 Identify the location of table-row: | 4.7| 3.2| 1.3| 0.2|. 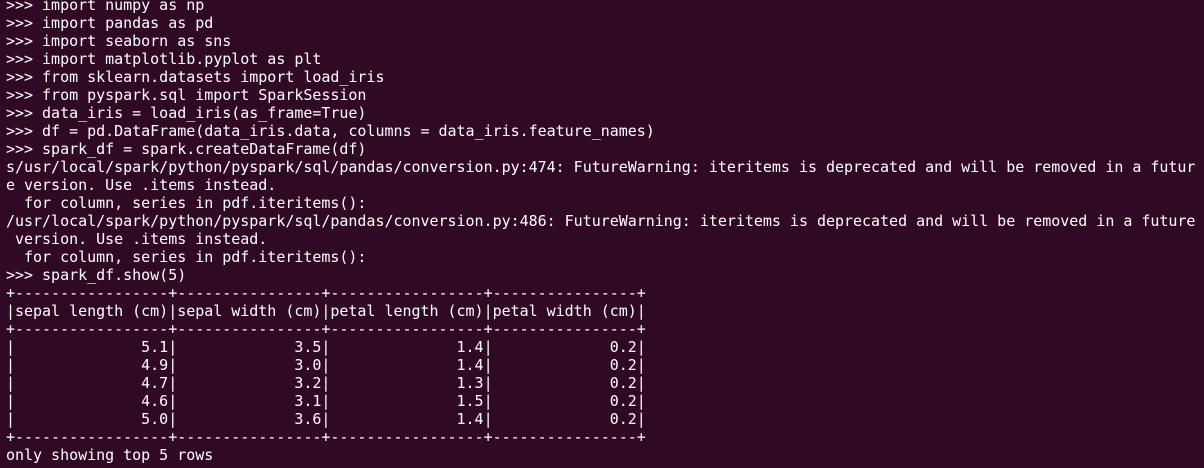
(326, 383).